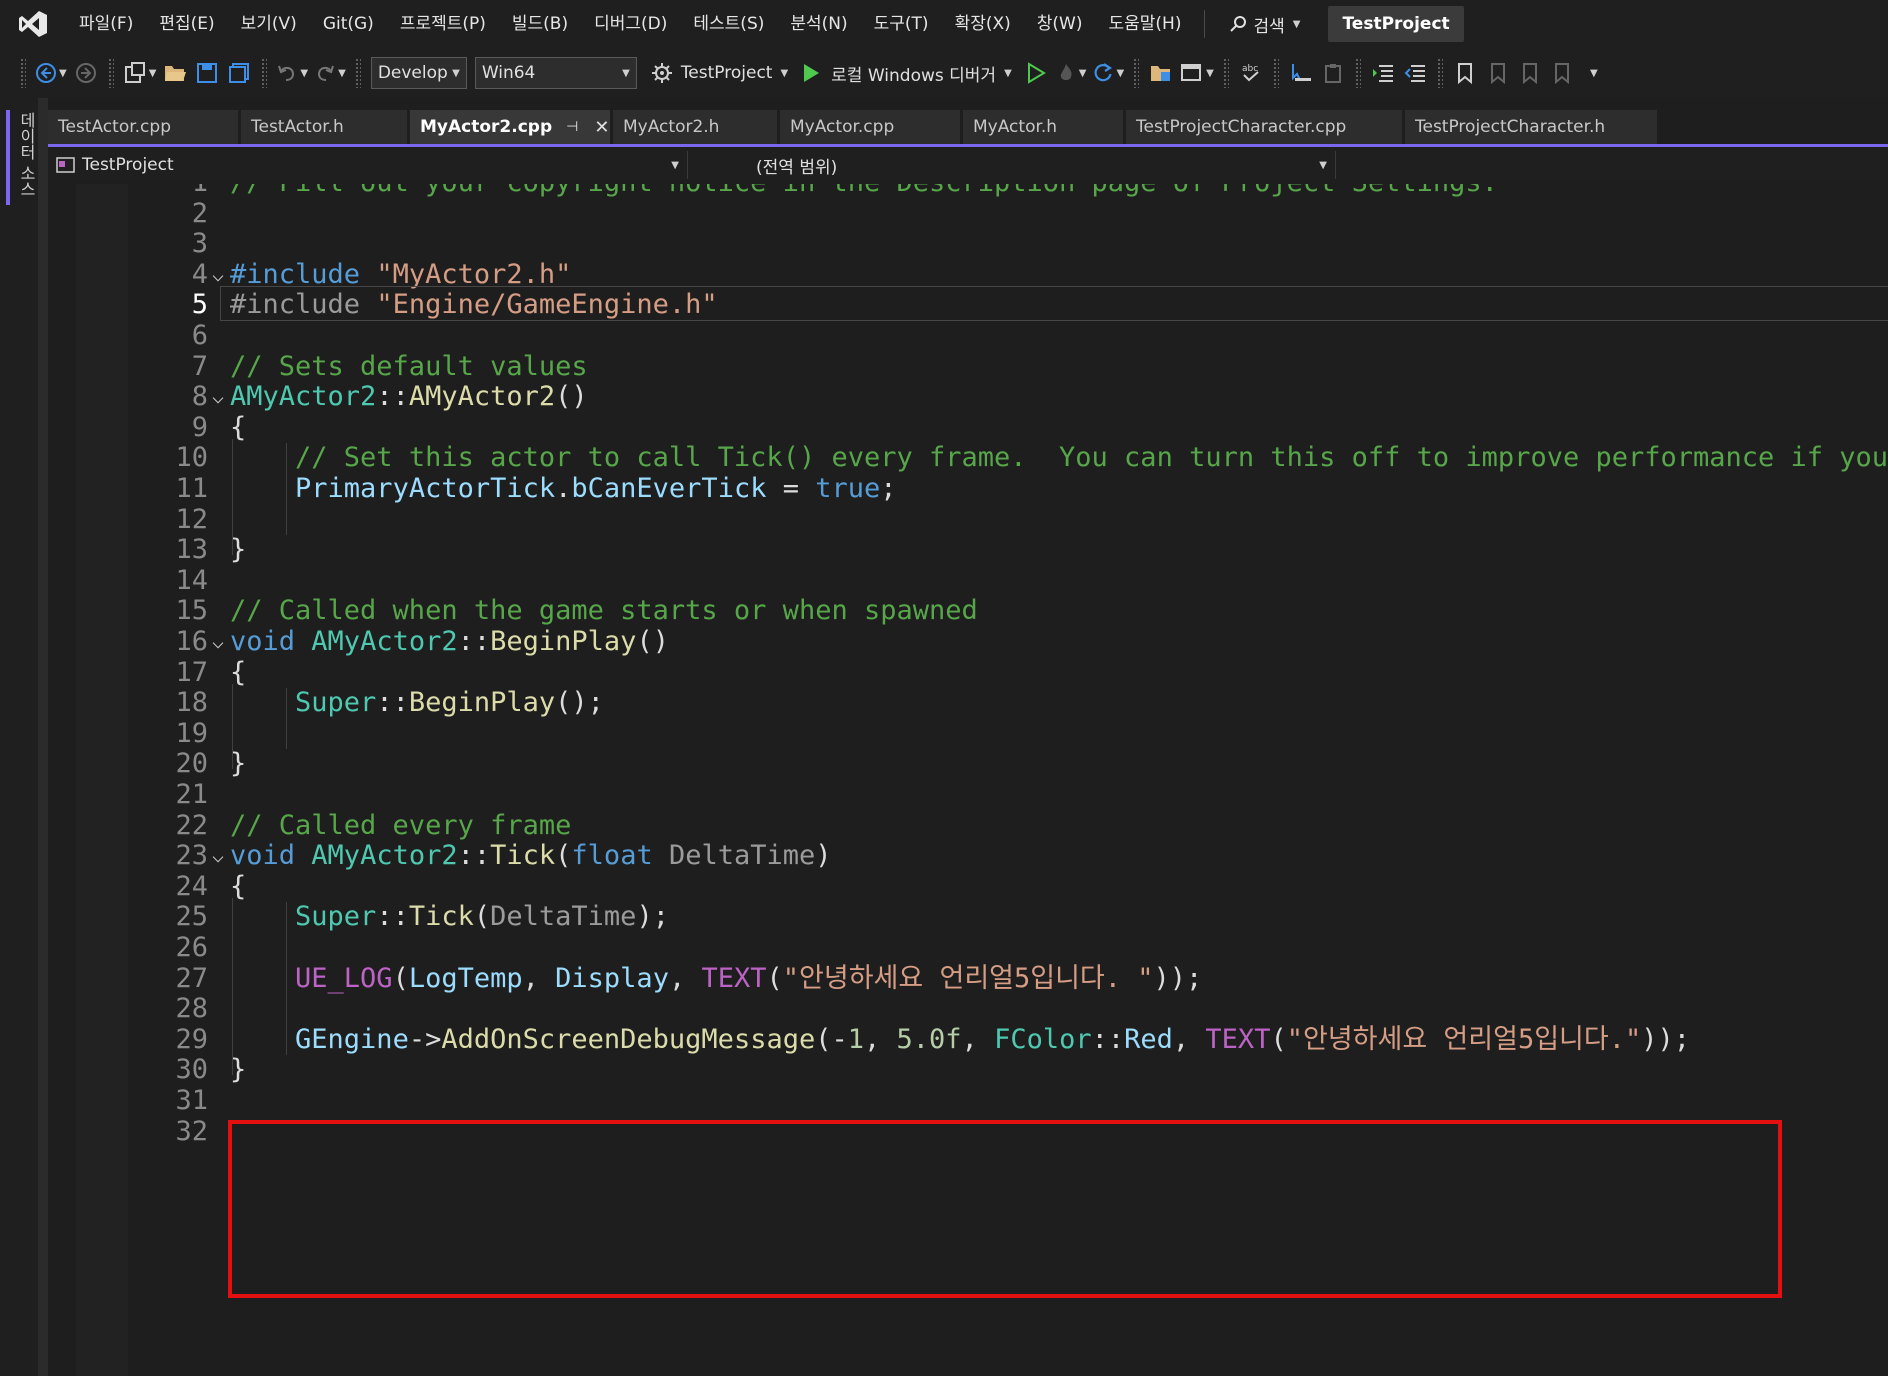 The height and width of the screenshot is (1376, 1888). I want to click on toggle-comment-button, so click(1301, 73).